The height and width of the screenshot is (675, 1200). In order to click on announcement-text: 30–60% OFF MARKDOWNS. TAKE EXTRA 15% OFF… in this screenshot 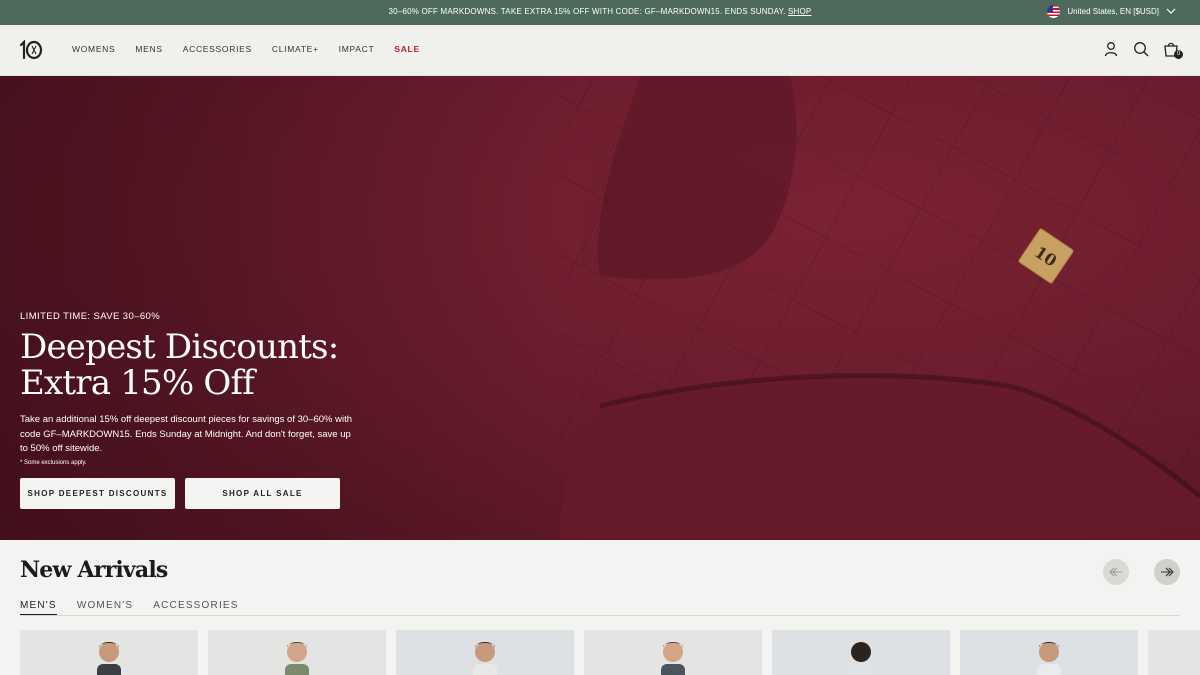, I will do `click(600, 11)`.